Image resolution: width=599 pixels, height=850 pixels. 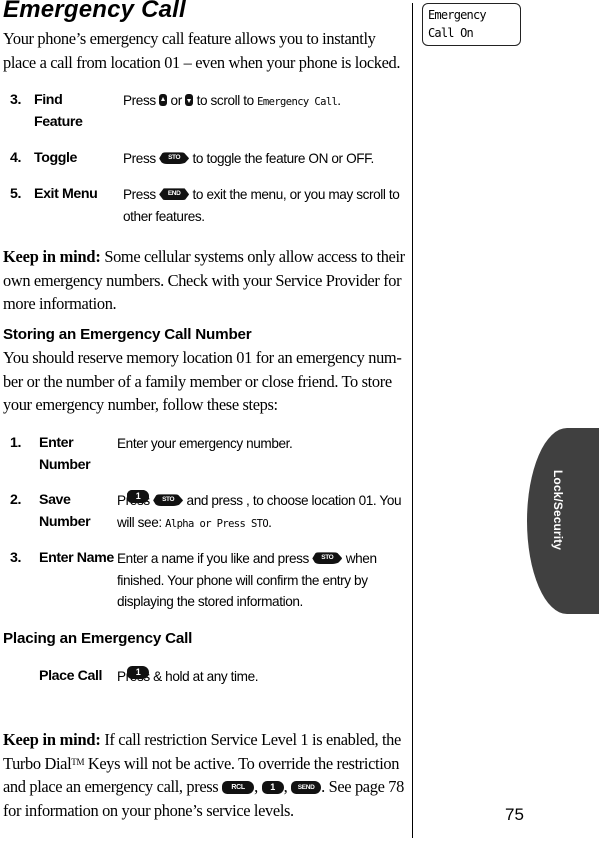 What do you see at coordinates (56, 158) in the screenshot?
I see `step-label: Toggle` at bounding box center [56, 158].